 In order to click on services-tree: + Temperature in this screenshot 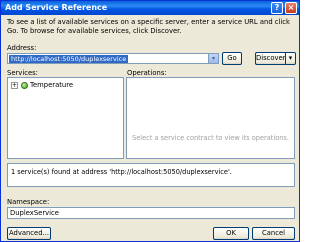, I will do `click(65, 118)`.